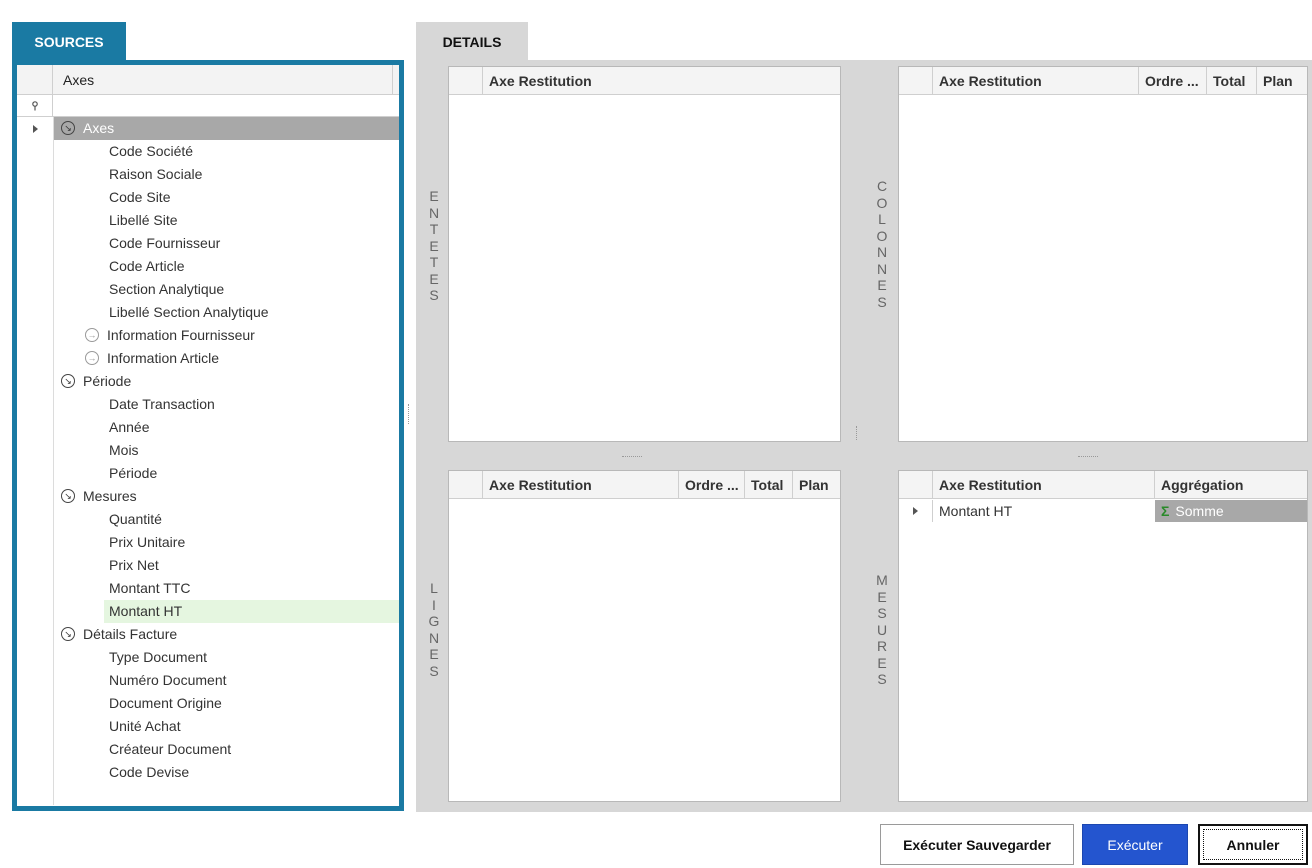 This screenshot has height=868, width=1312. Describe the element at coordinates (882, 630) in the screenshot. I see `mesures-side-label: MESURES` at that location.